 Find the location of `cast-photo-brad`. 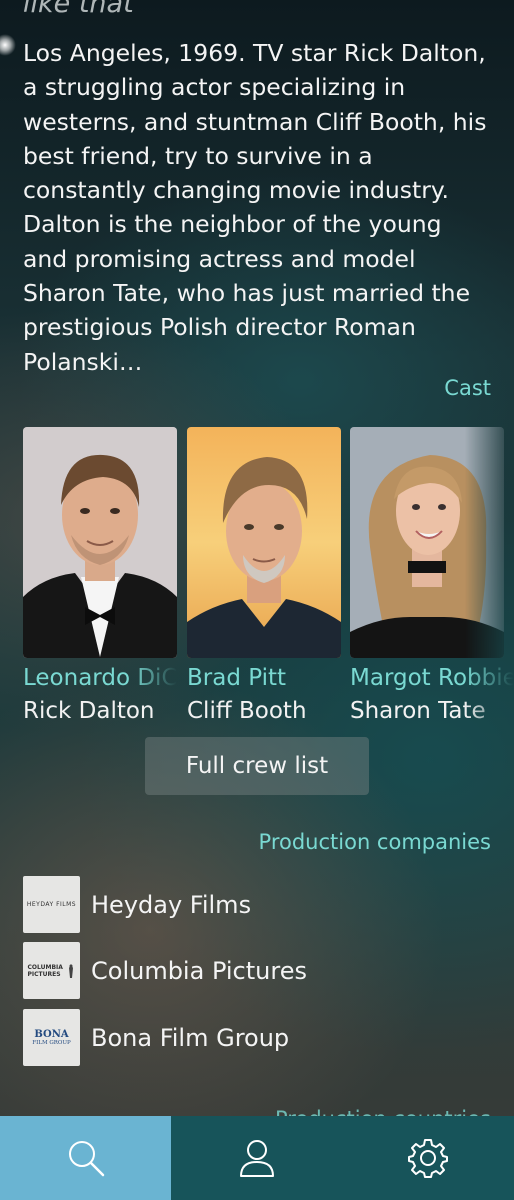

cast-photo-brad is located at coordinates (264, 542).